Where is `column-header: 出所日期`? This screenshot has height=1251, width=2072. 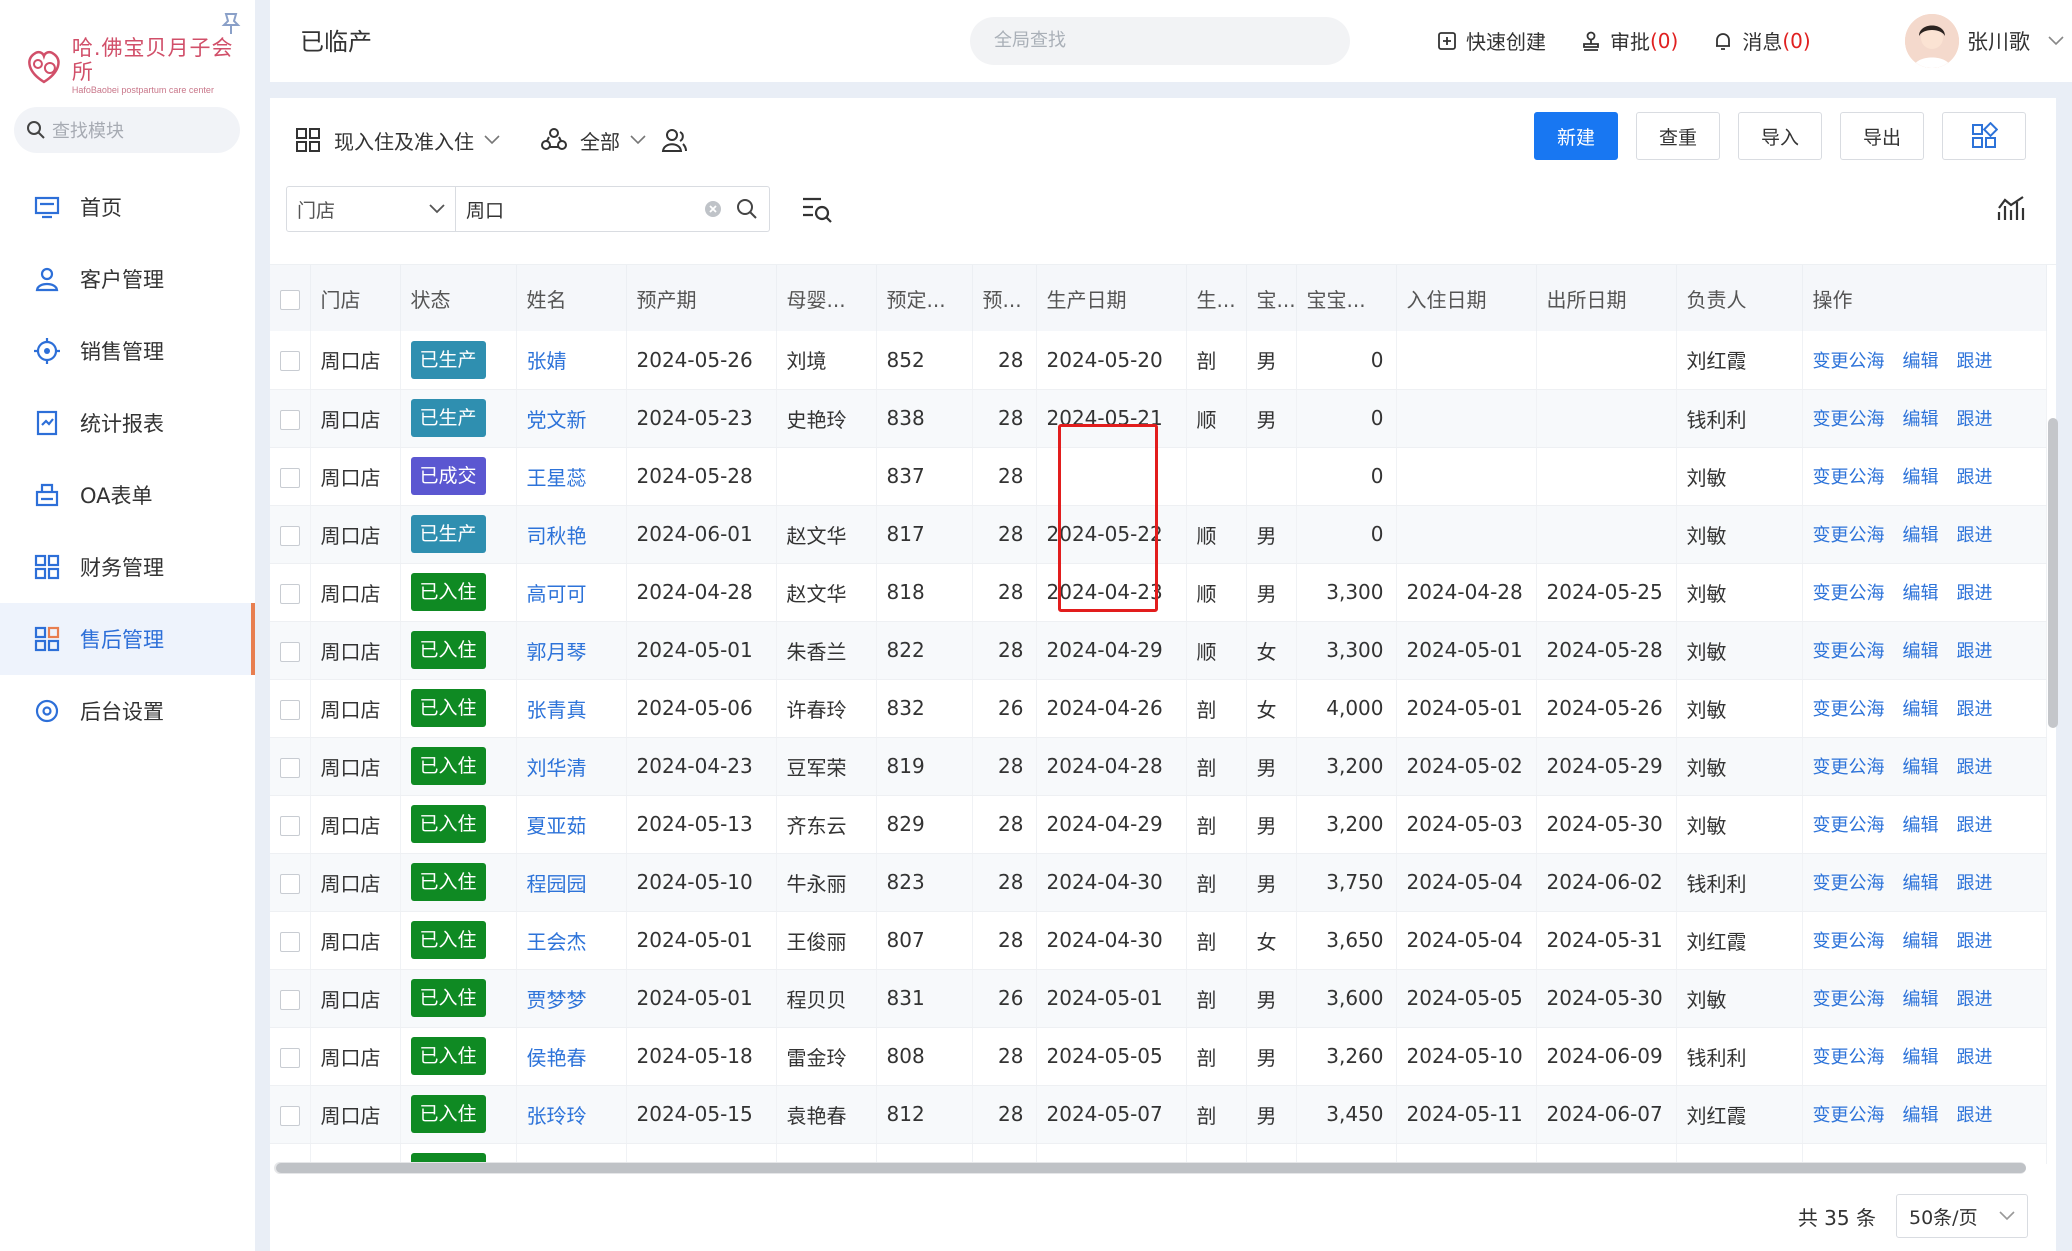
column-header: 出所日期 is located at coordinates (1606, 298).